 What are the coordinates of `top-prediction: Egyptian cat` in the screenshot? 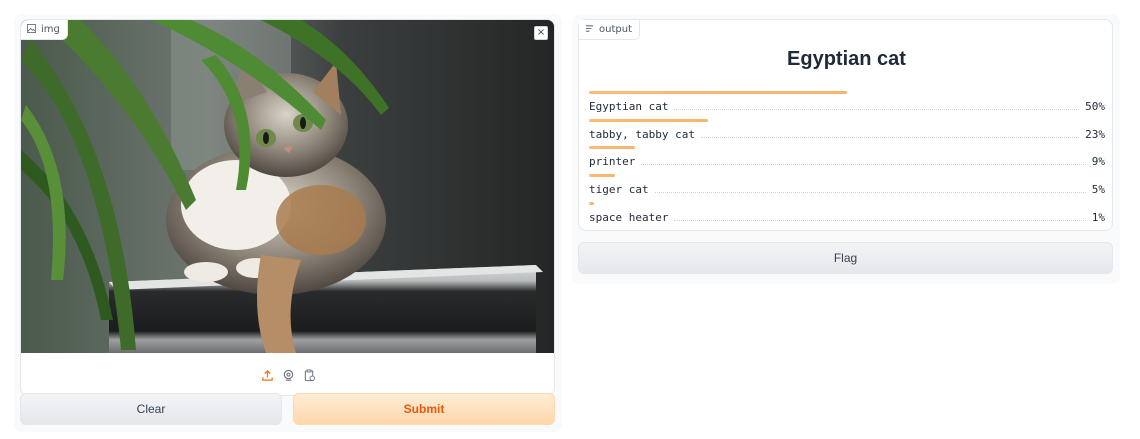 It's located at (846, 59).